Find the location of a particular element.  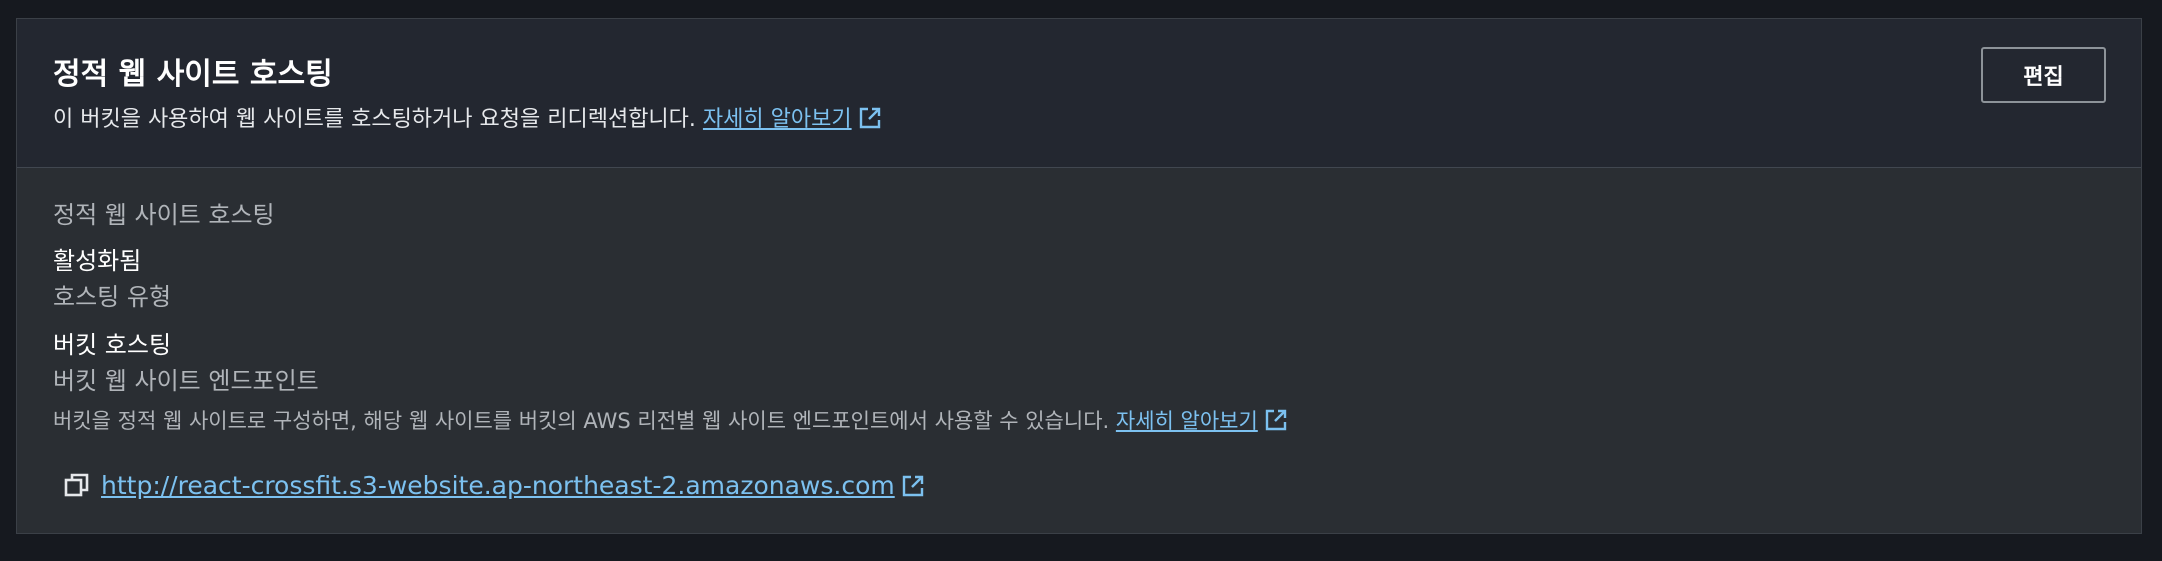

edit-button: 편집 is located at coordinates (2043, 75).